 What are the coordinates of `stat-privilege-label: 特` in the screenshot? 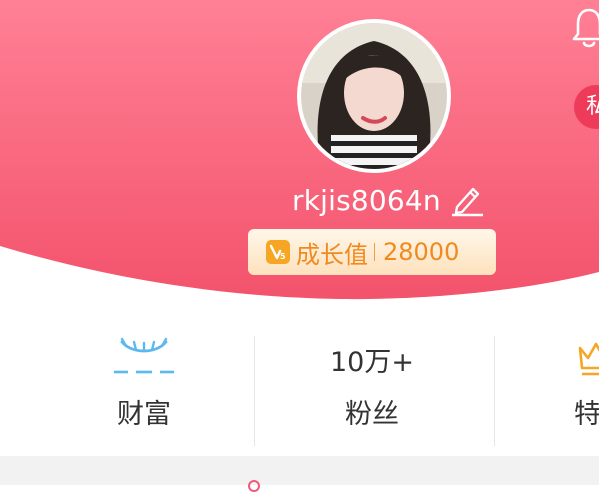 It's located at (586, 414).